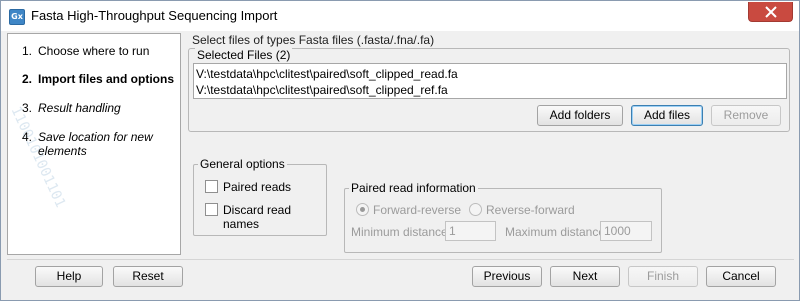 The height and width of the screenshot is (301, 800). I want to click on next-button: Next, so click(585, 276).